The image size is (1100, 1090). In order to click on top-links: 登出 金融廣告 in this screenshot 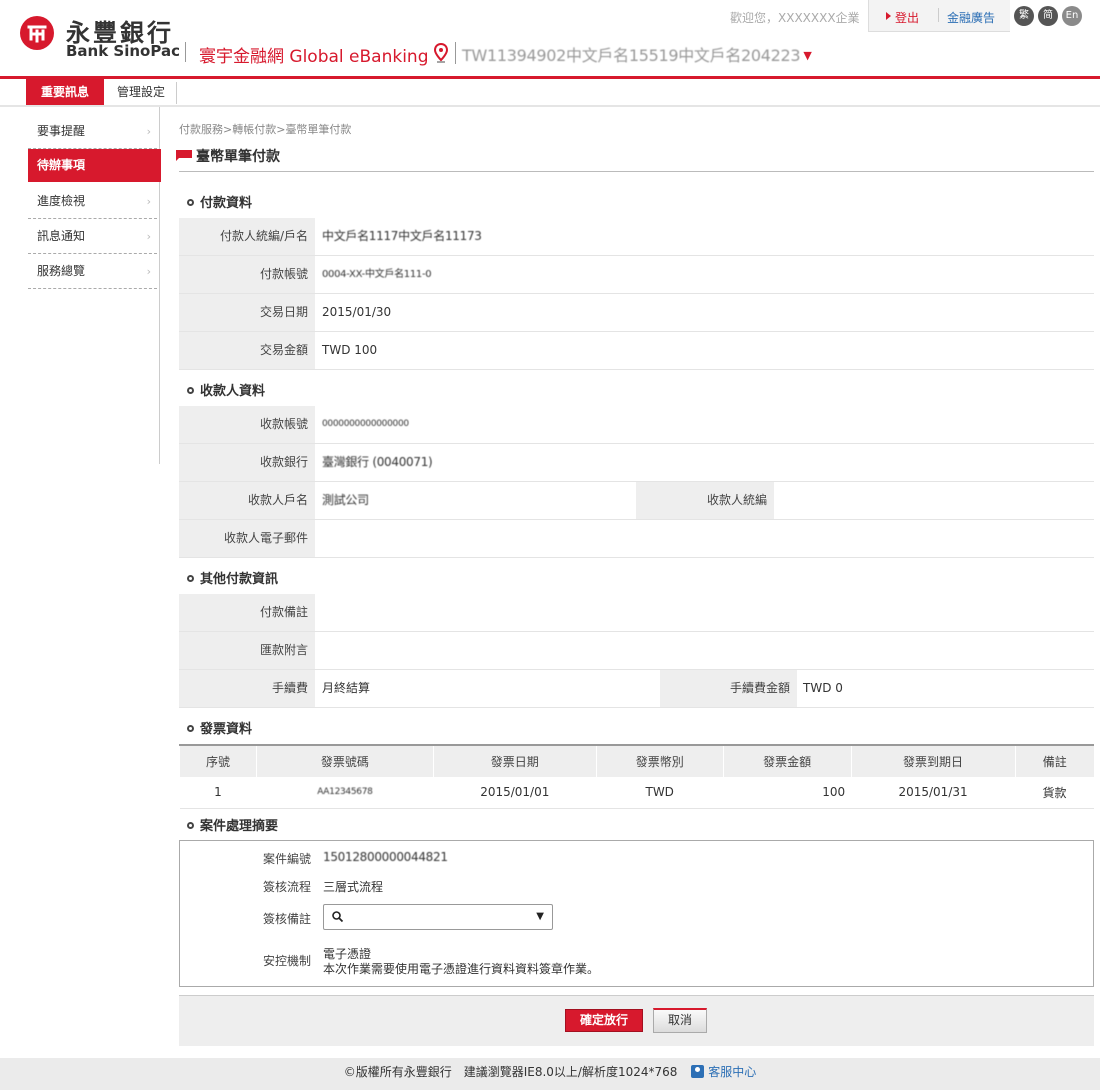, I will do `click(939, 16)`.